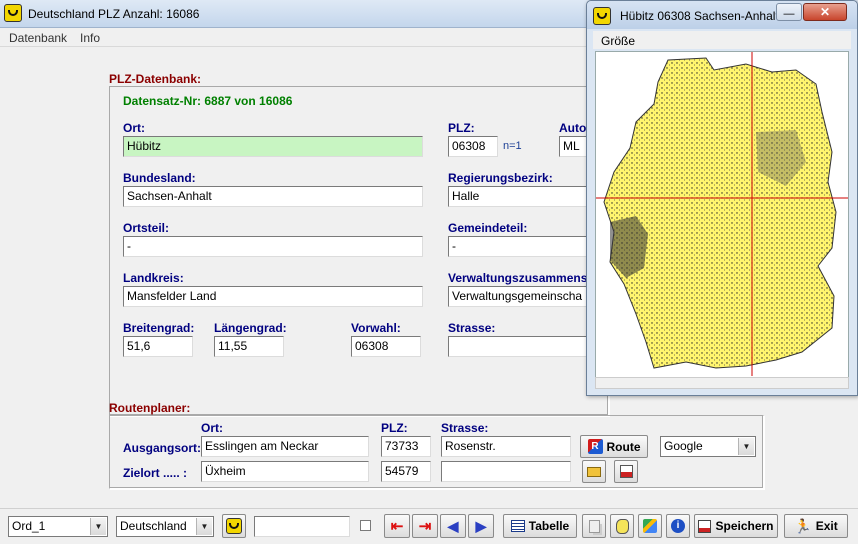 Image resolution: width=858 pixels, height=544 pixels. I want to click on regbez-label: Regierungsbezirk:, so click(500, 178).